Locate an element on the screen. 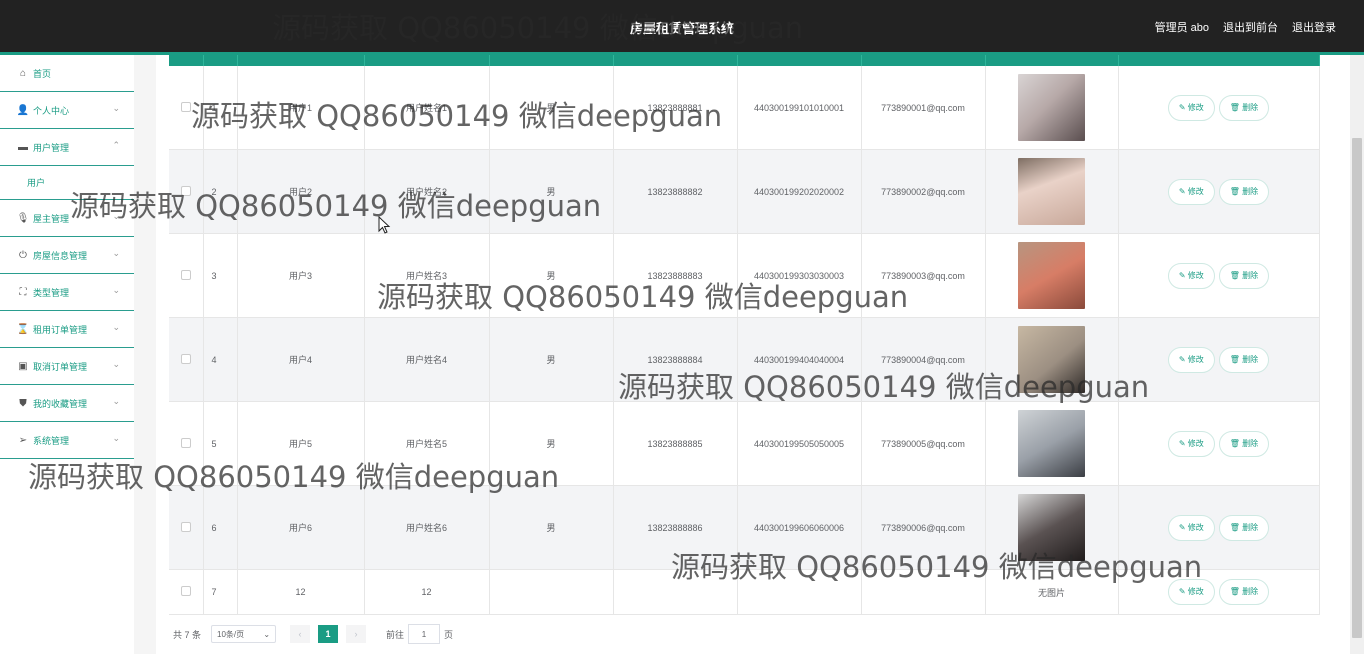  sidebar-item-house-info: ⏻ 房屋信息管理 ⌄ is located at coordinates (67, 255).